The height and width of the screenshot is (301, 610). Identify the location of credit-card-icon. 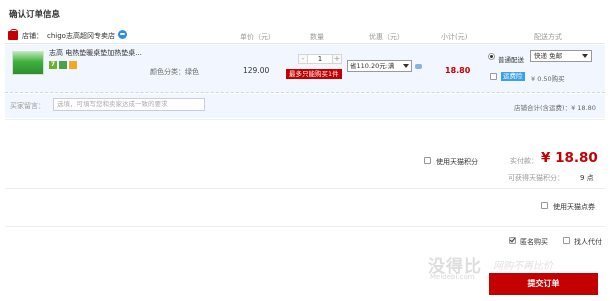
(73, 65).